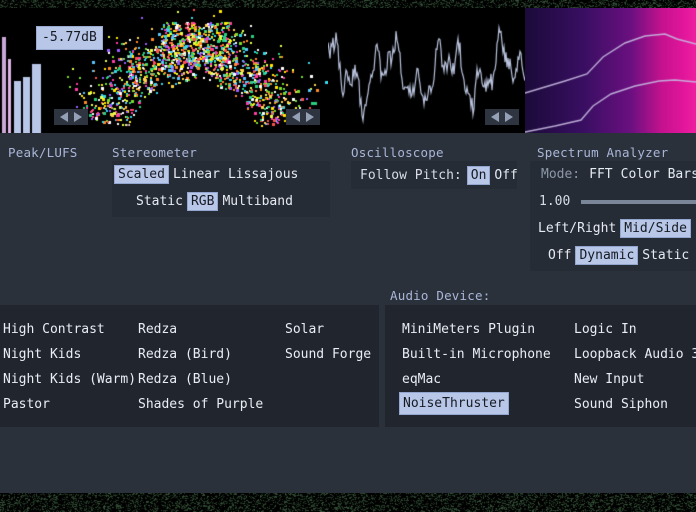 The height and width of the screenshot is (512, 696). I want to click on theme-list-column: Solar Sound Forge, so click(328, 342).